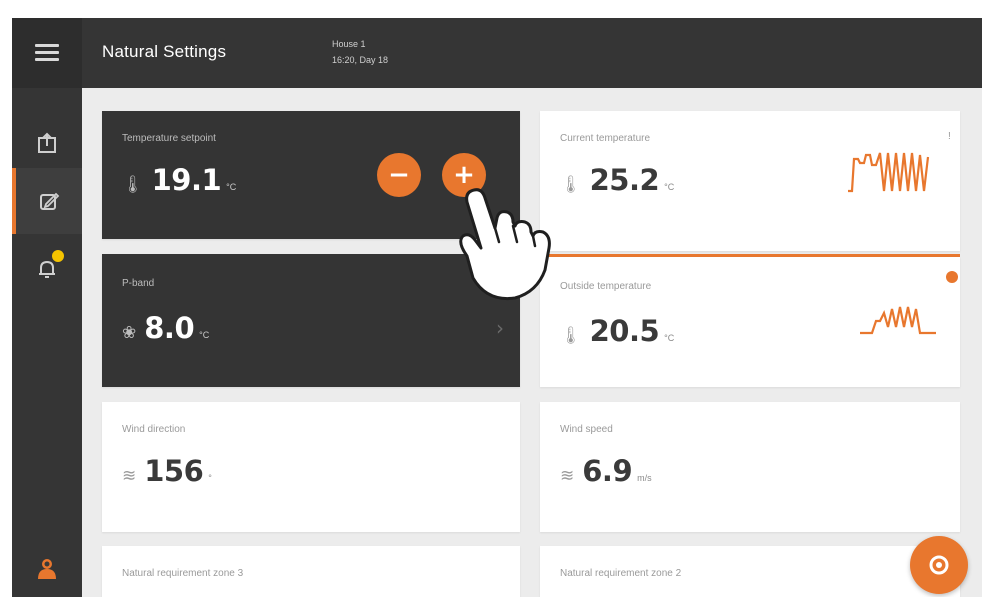  I want to click on sidebar-item-alarms, so click(47, 269).